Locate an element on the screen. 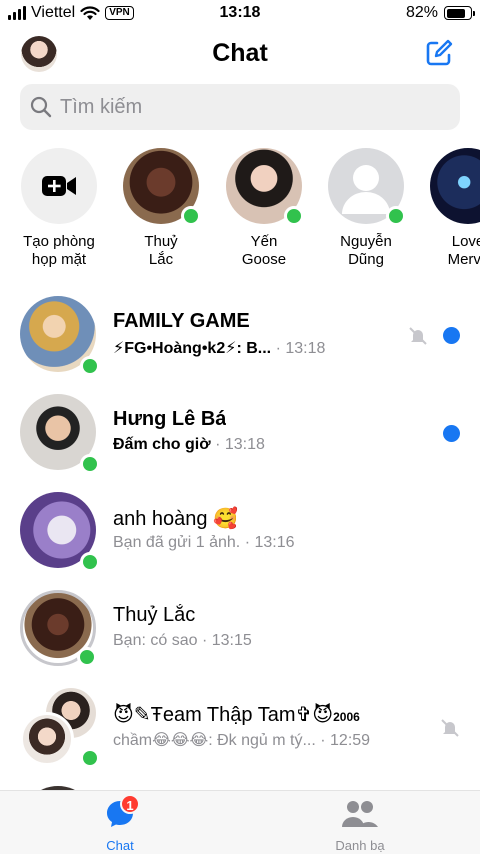  compose-icon is located at coordinates (439, 53).